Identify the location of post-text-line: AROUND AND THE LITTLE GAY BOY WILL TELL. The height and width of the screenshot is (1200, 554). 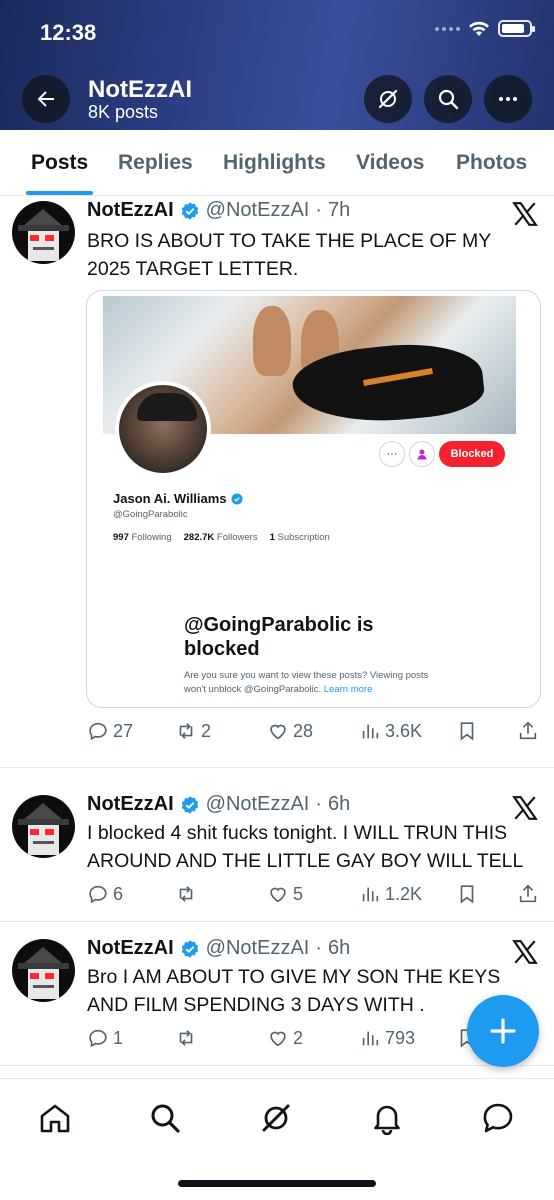
(305, 861).